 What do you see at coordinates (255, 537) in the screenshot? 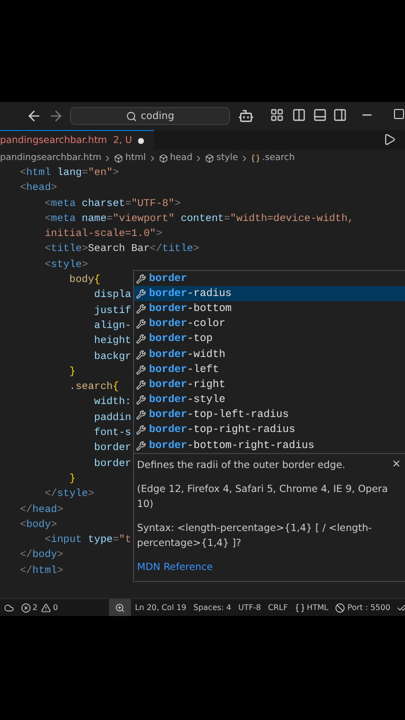
I see `syntax-text: Syntax: <length-percentage>{1,4} [ / <length-percentage>{1,4} ]?` at bounding box center [255, 537].